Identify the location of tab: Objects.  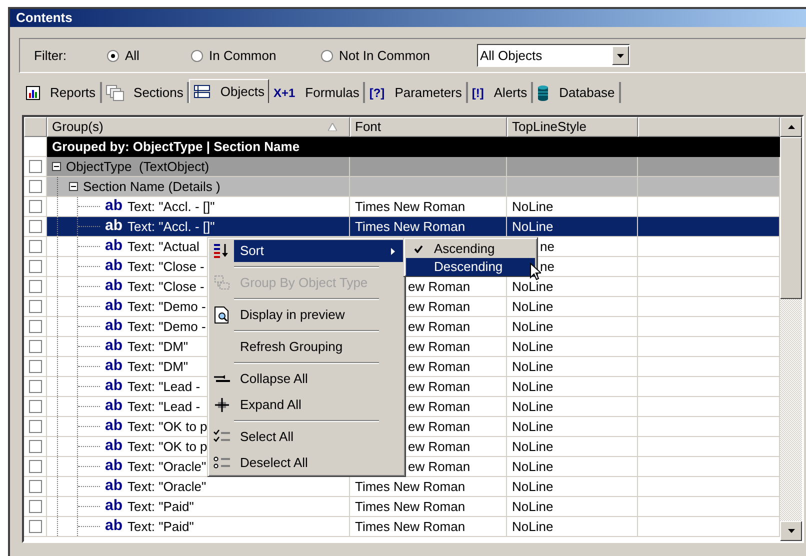
(229, 91).